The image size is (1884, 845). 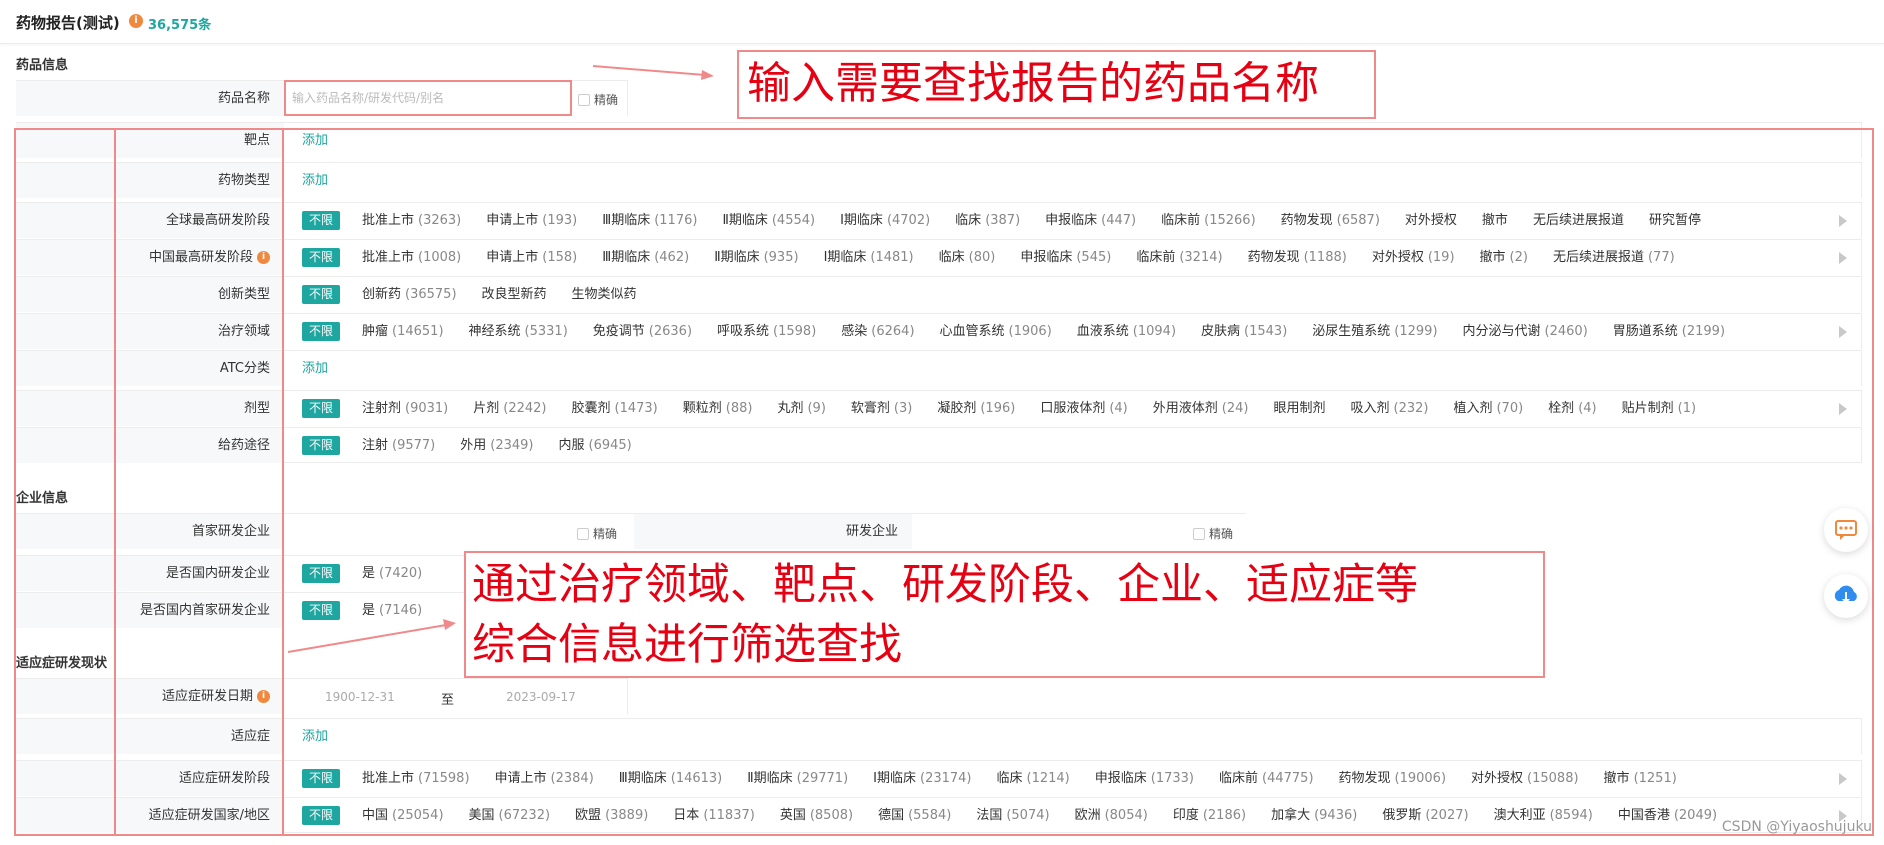 I want to click on annotation-filters: 通过治疗领域、靶点、研发阶段、企业、适应症等 综合信息进行筛选查找, so click(x=1004, y=614).